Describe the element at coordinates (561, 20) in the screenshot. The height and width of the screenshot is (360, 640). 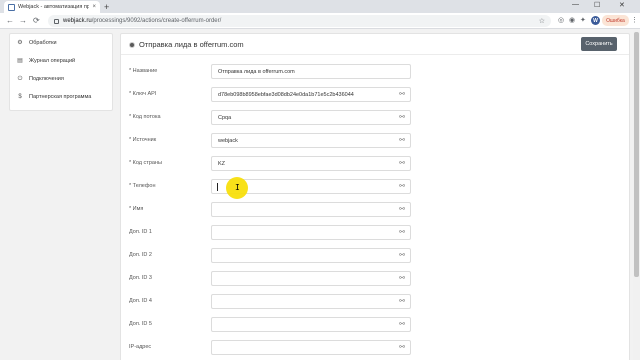
I see `extension-icon: ◎` at that location.